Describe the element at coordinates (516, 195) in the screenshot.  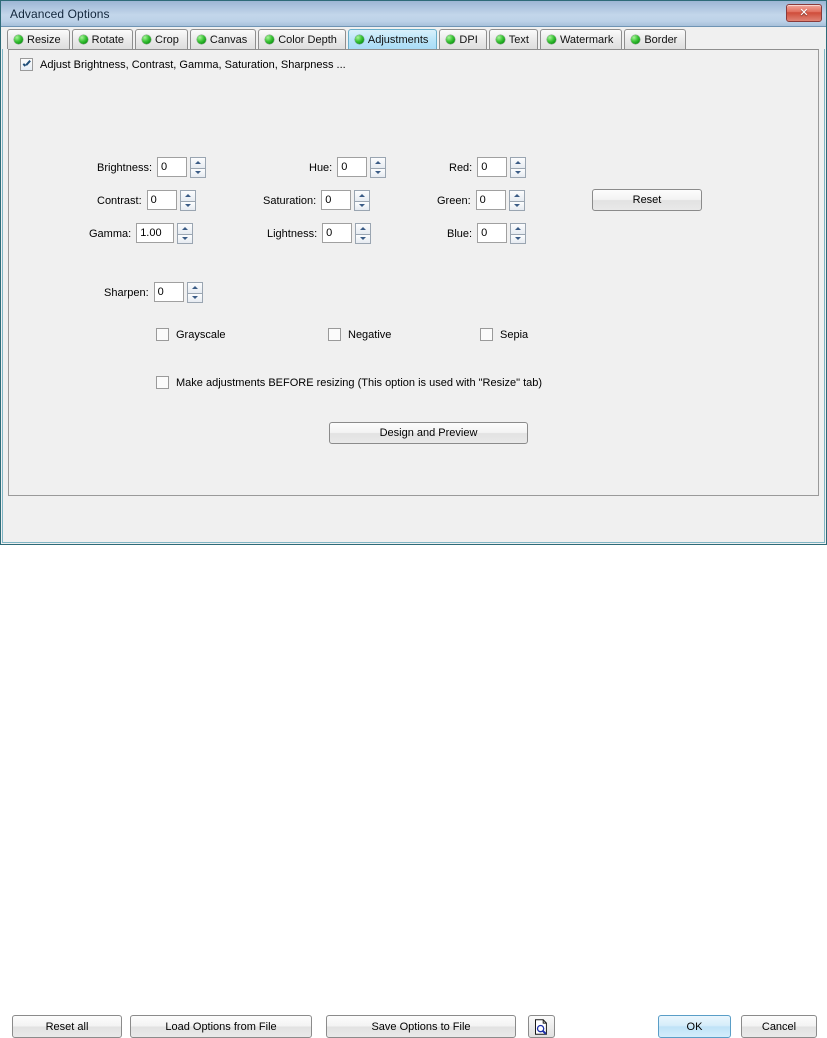
I see `green-spin-up` at that location.